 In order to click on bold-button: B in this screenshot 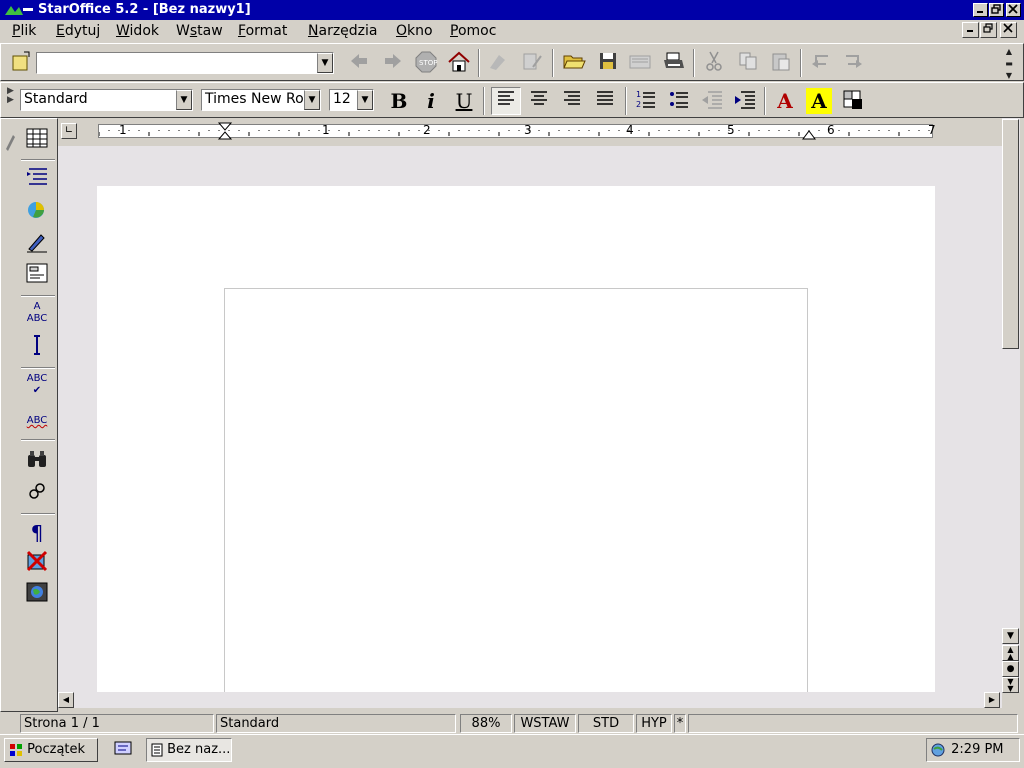, I will do `click(399, 101)`.